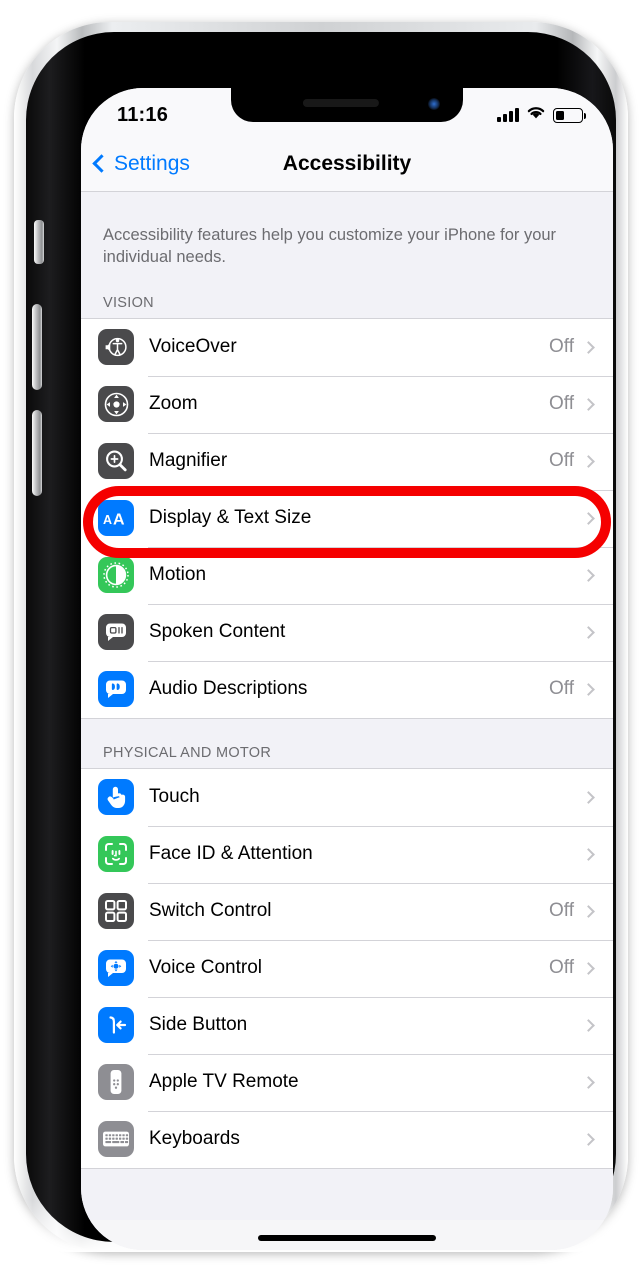 The width and height of the screenshot is (642, 1274). Describe the element at coordinates (347, 632) in the screenshot. I see `settings-row-spoken-content: Spoken Content` at that location.